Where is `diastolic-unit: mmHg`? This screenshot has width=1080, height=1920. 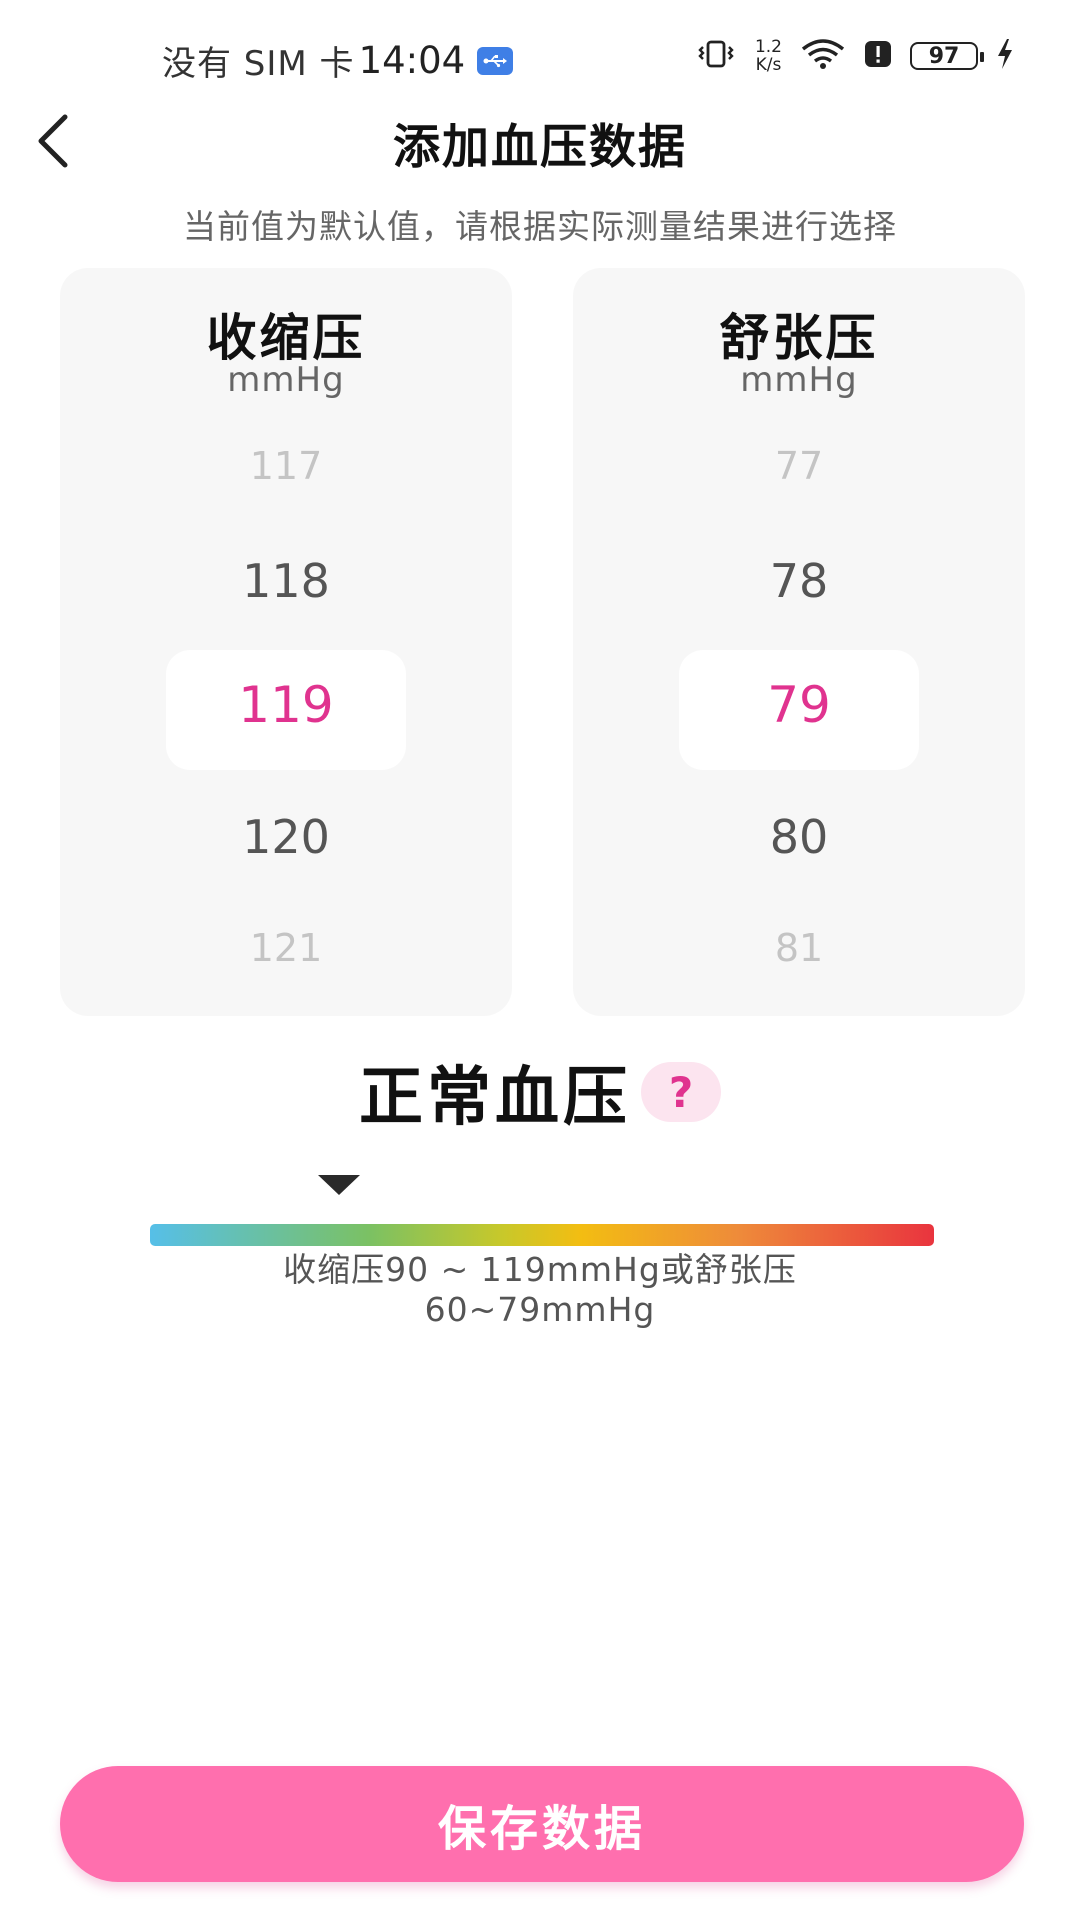 diastolic-unit: mmHg is located at coordinates (799, 380).